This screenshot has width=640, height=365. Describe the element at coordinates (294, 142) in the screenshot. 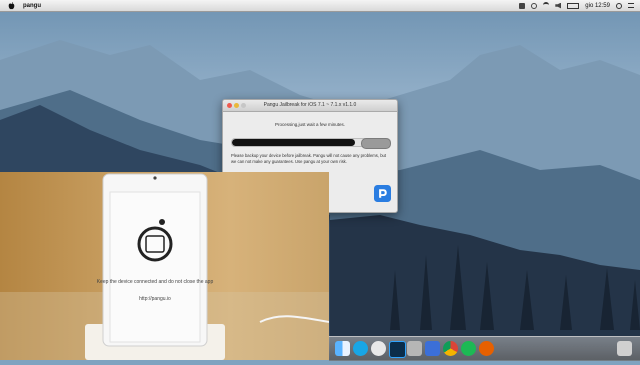

I see `progress-fill` at that location.